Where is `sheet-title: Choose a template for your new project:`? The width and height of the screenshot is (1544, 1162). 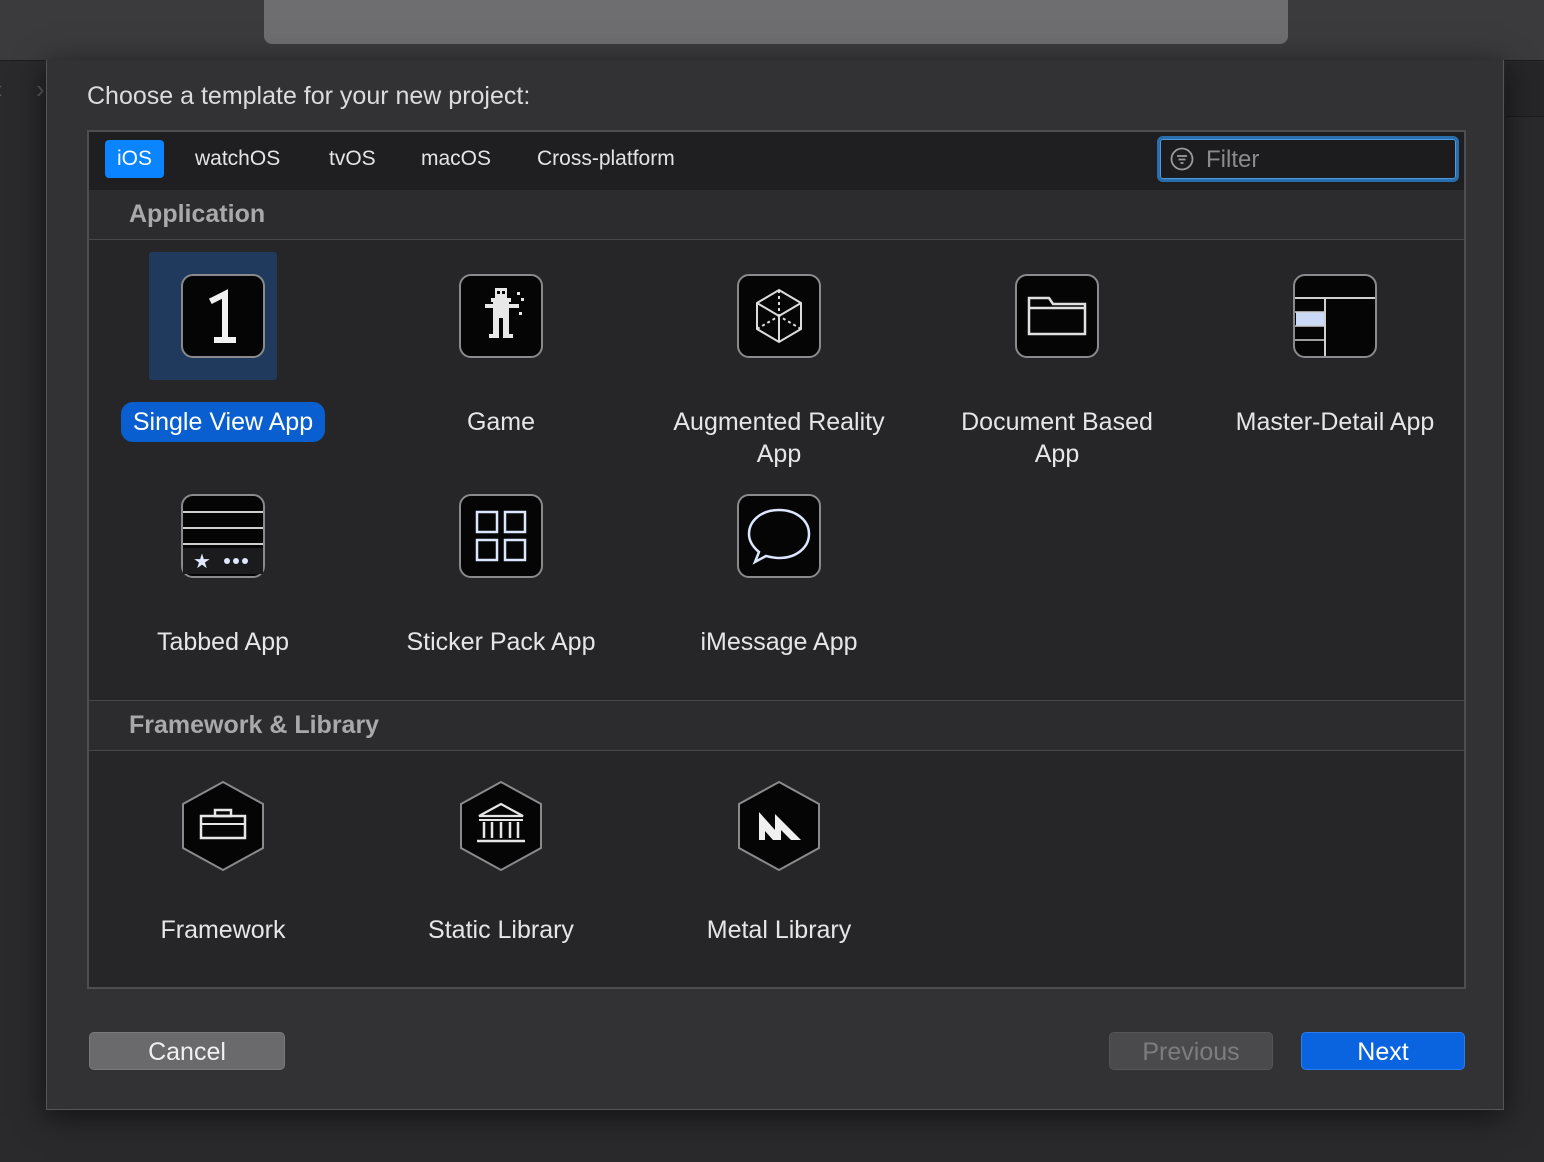 sheet-title: Choose a template for your new project: is located at coordinates (309, 96).